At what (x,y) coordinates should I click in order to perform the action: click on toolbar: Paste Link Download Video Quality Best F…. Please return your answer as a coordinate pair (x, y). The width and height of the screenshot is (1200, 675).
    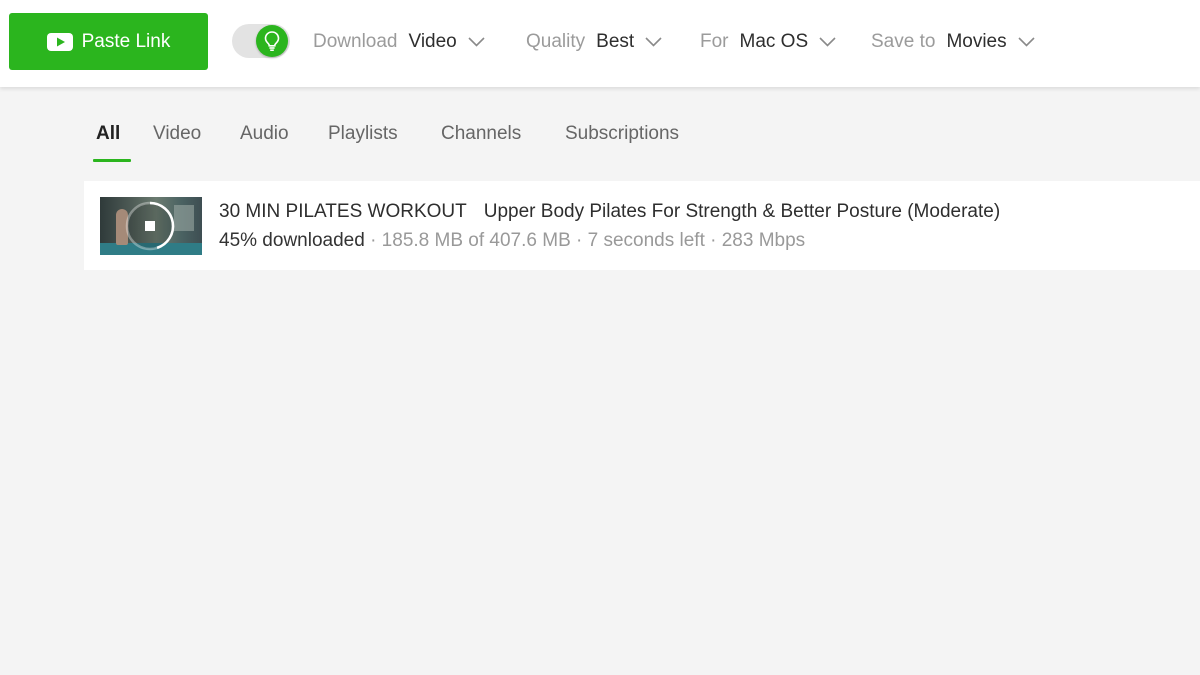
    Looking at the image, I should click on (600, 43).